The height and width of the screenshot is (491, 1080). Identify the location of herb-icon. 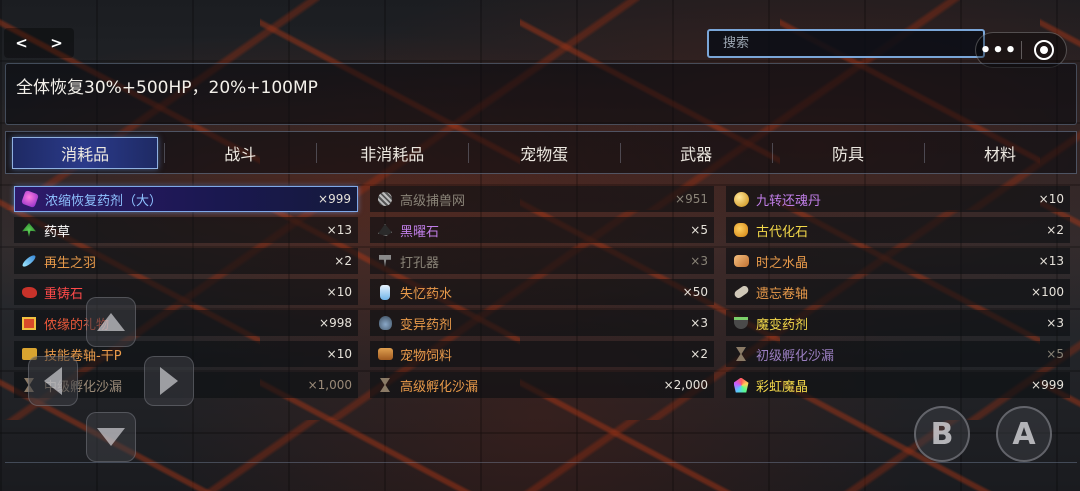
(29, 230).